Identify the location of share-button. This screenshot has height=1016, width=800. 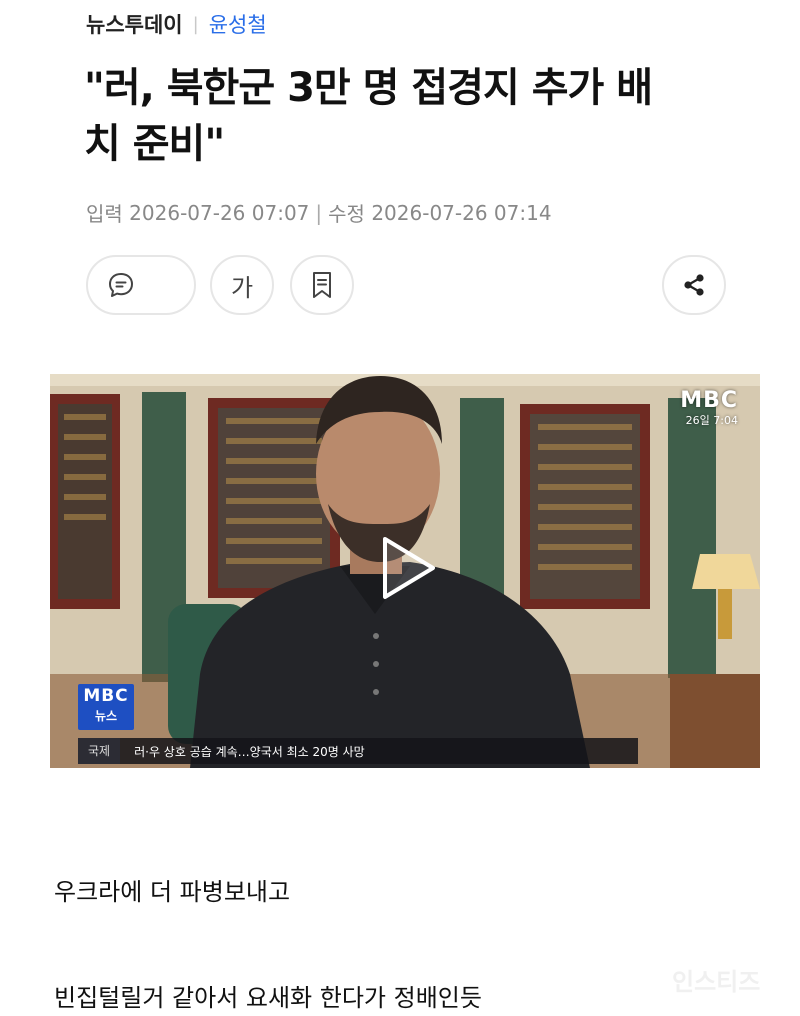
(694, 285).